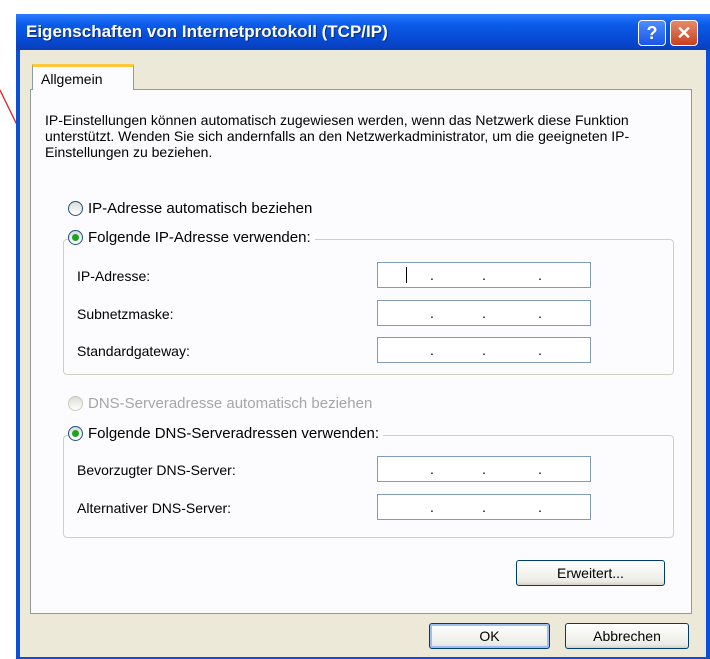 The image size is (710, 659). I want to click on preferred-dns-field: . . ., so click(484, 469).